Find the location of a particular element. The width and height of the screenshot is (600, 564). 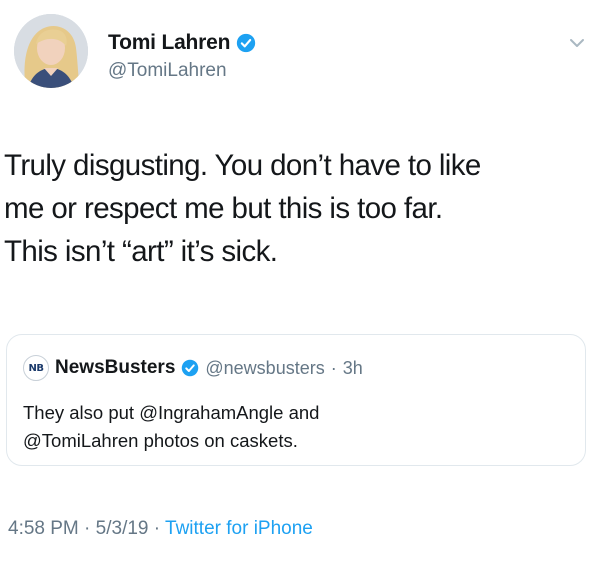

tweet-time: 4:58 PM is located at coordinates (43, 528).